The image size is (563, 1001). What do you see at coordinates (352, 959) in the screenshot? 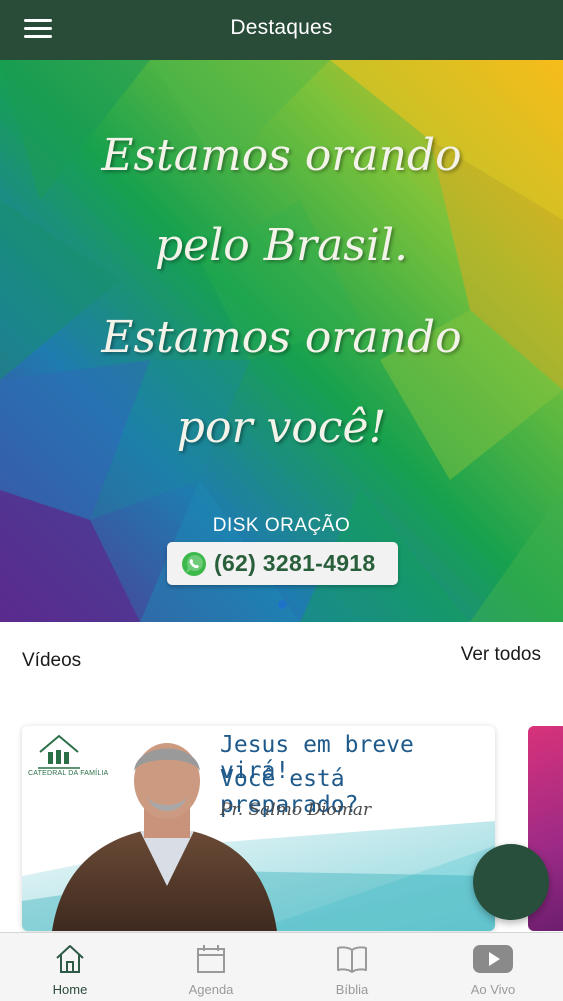
I see `book-icon` at bounding box center [352, 959].